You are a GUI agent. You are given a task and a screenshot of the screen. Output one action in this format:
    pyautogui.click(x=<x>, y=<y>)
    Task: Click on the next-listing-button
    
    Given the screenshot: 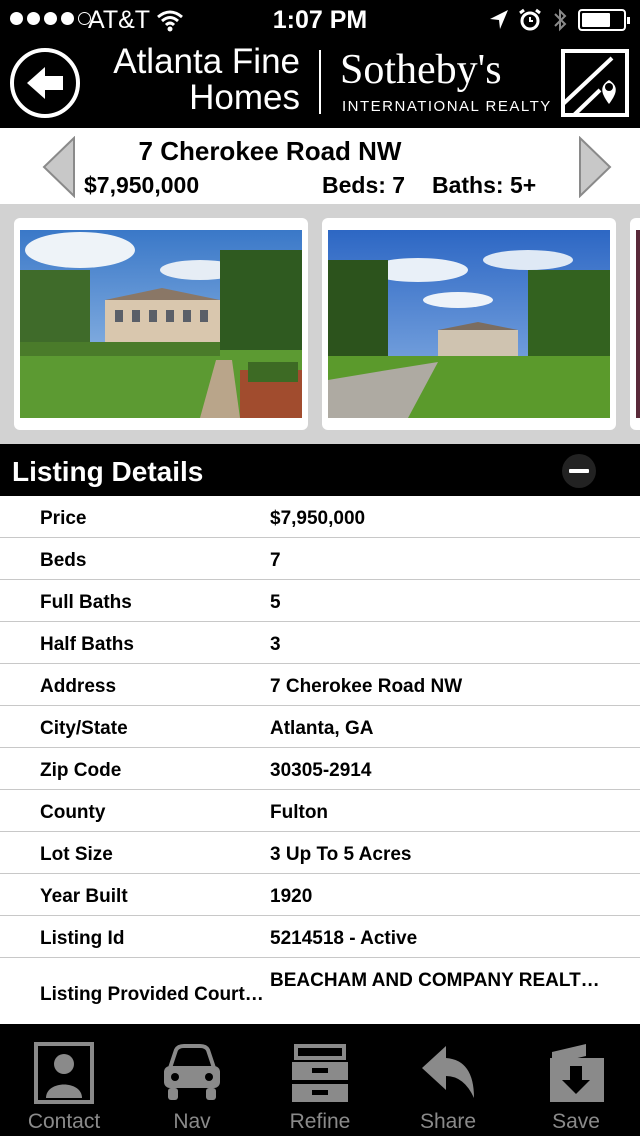 What is the action you would take?
    pyautogui.click(x=596, y=167)
    